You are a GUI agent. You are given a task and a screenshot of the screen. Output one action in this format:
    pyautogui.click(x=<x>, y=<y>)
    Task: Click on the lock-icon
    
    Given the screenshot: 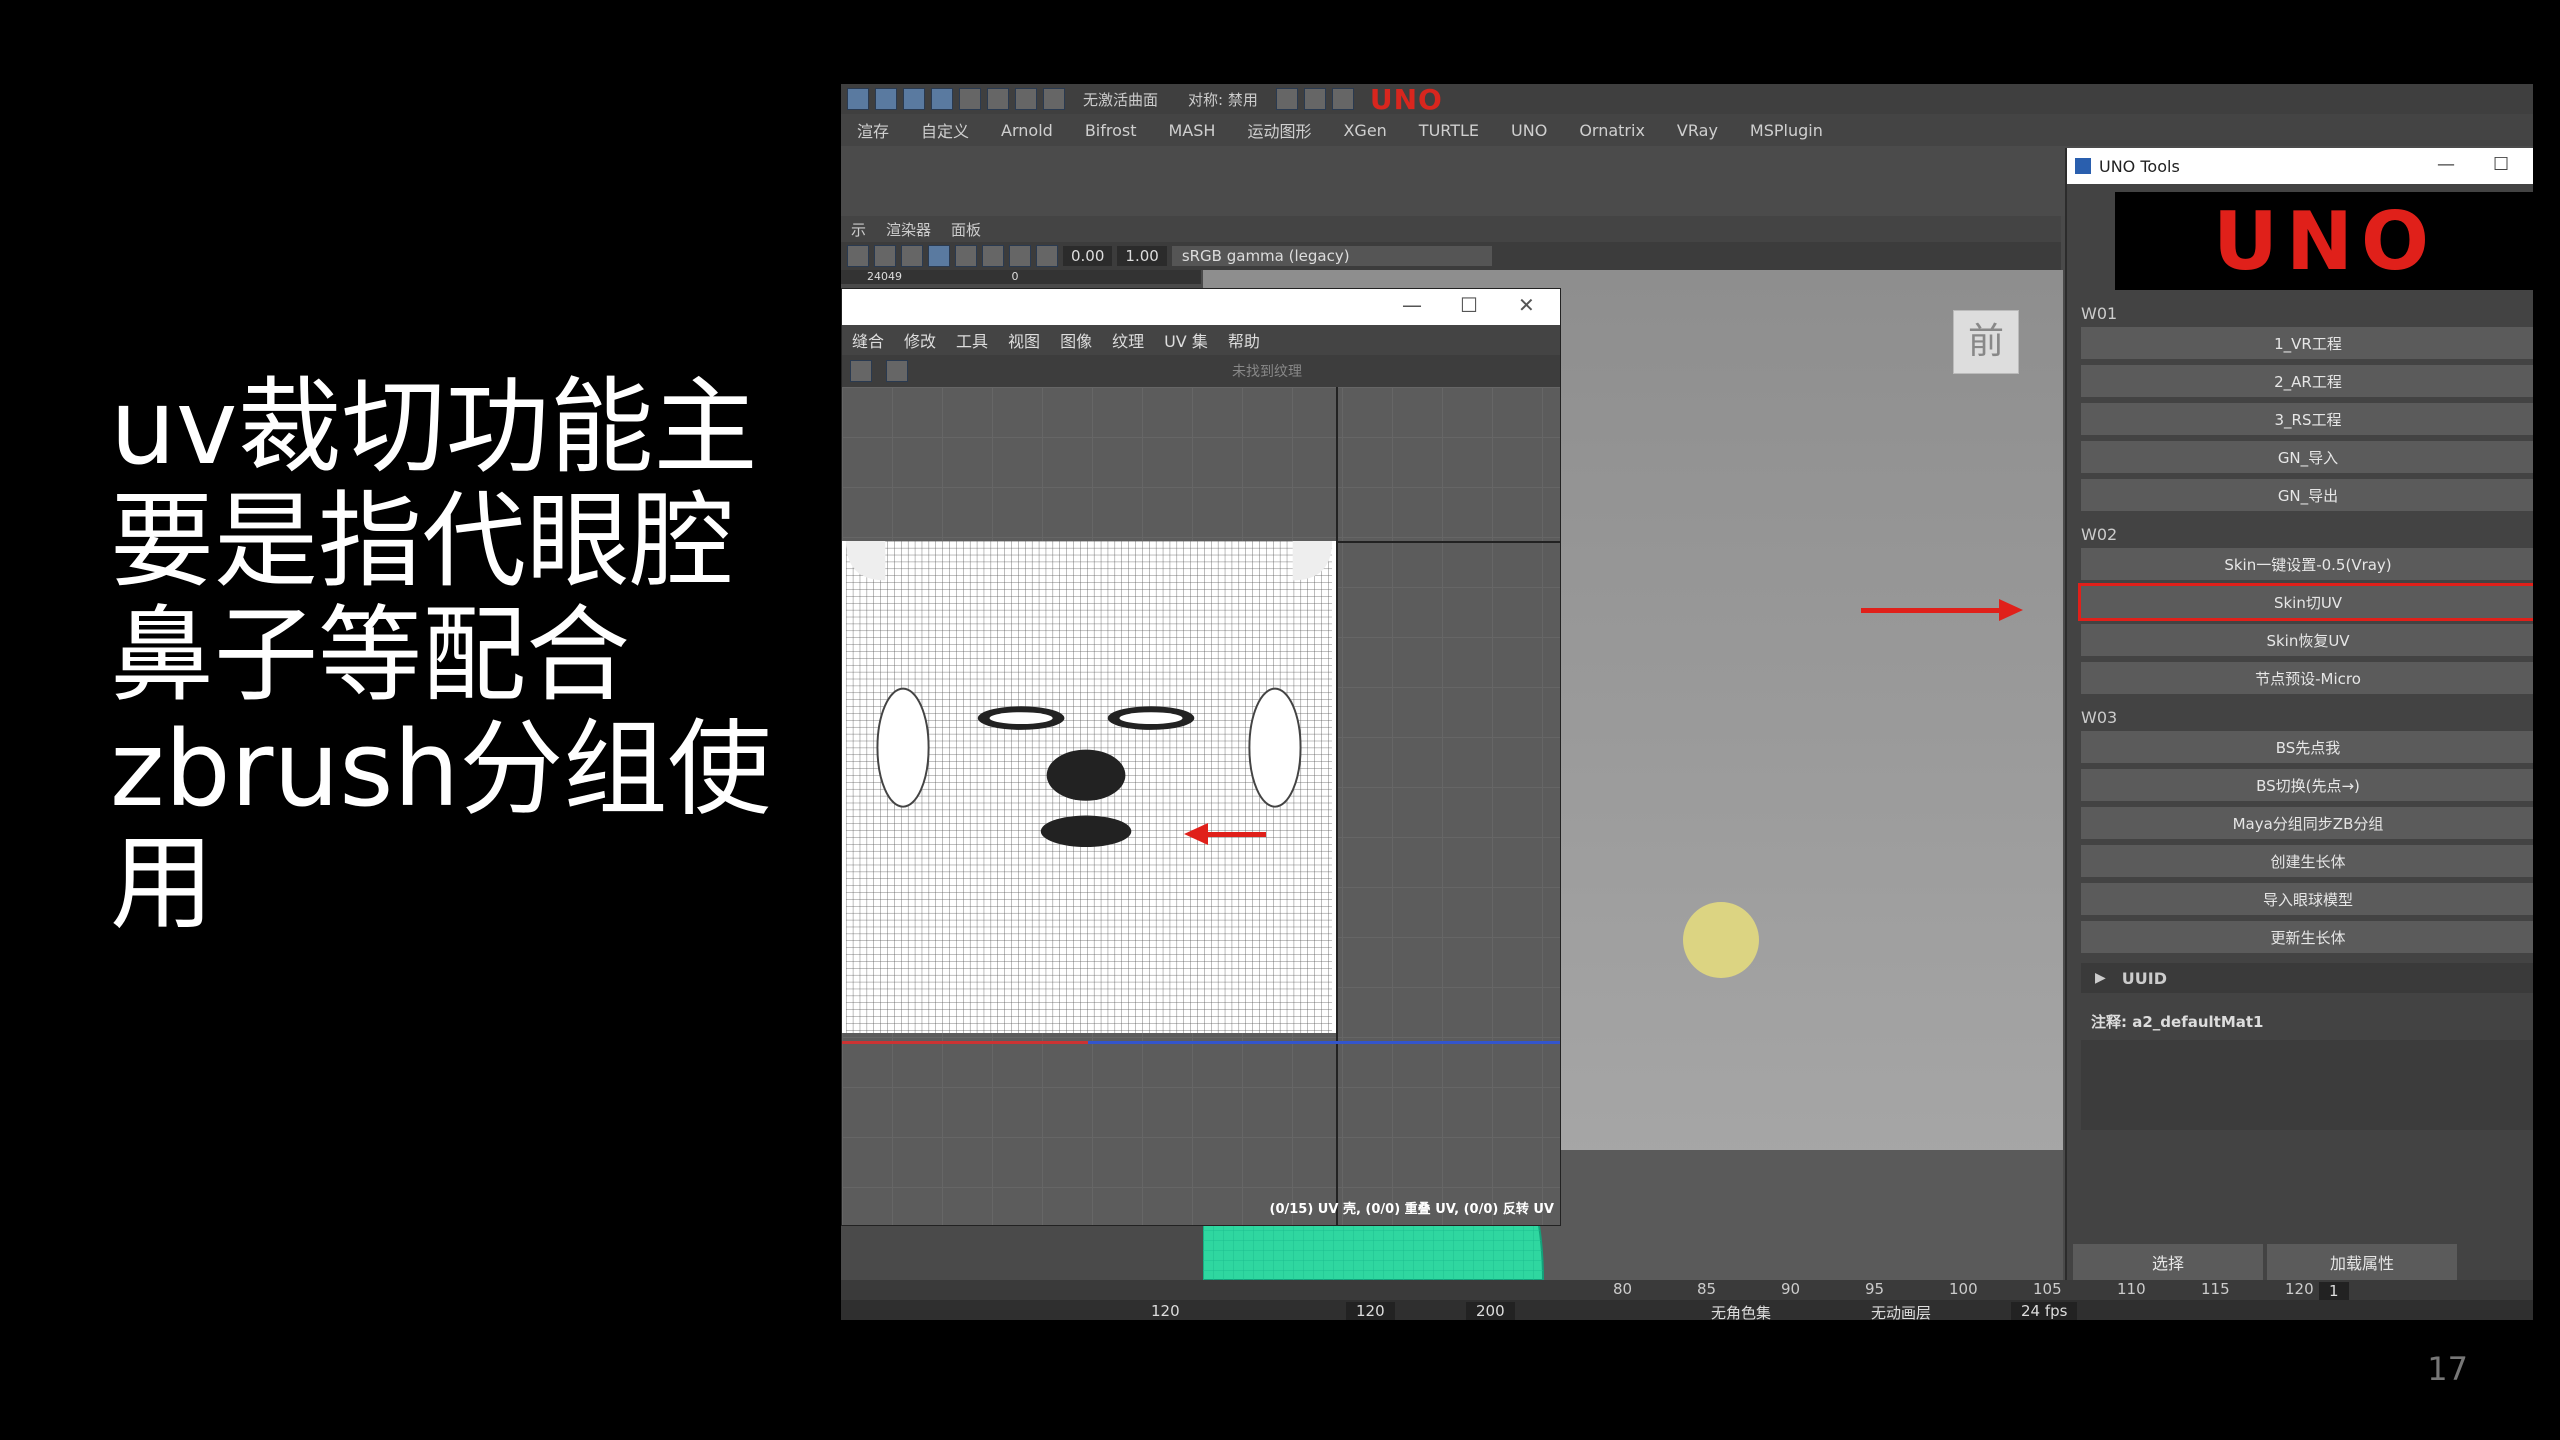 What is the action you would take?
    pyautogui.click(x=970, y=99)
    